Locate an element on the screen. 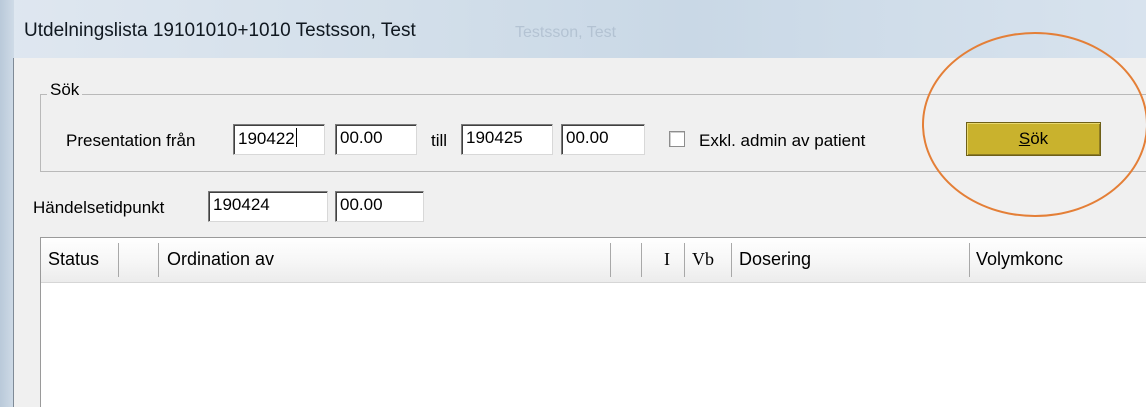 The width and height of the screenshot is (1146, 407). to-date-value: 190425 is located at coordinates (494, 137).